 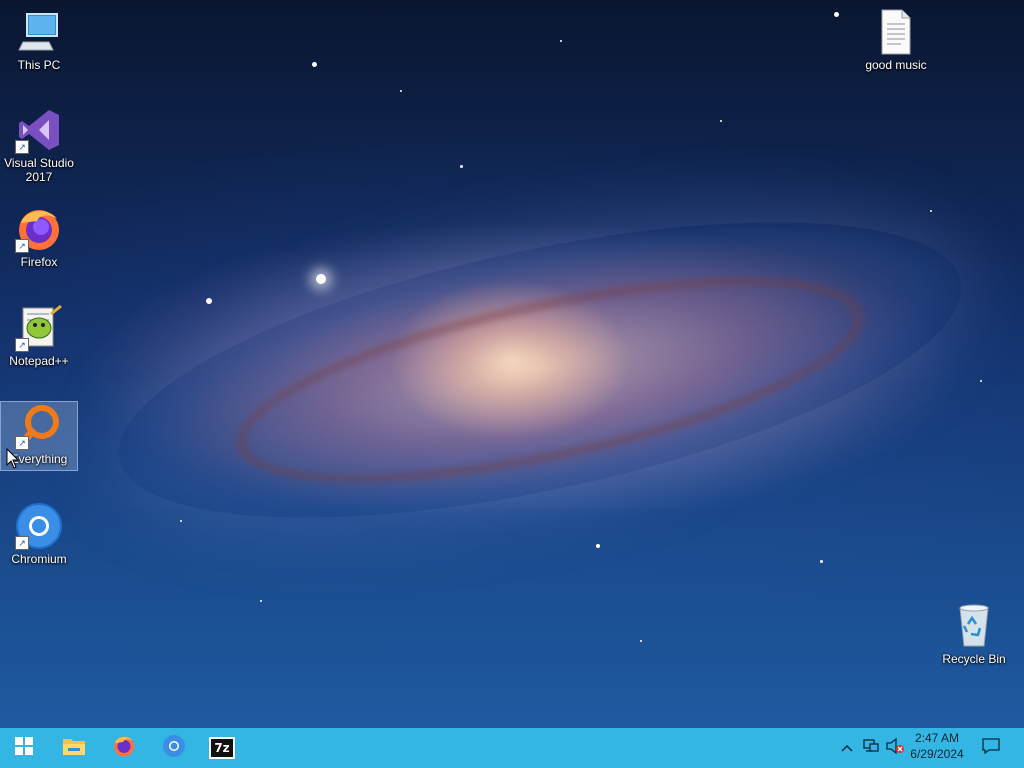 I want to click on desktop-icon-this-pc: This PC, so click(x=39, y=40).